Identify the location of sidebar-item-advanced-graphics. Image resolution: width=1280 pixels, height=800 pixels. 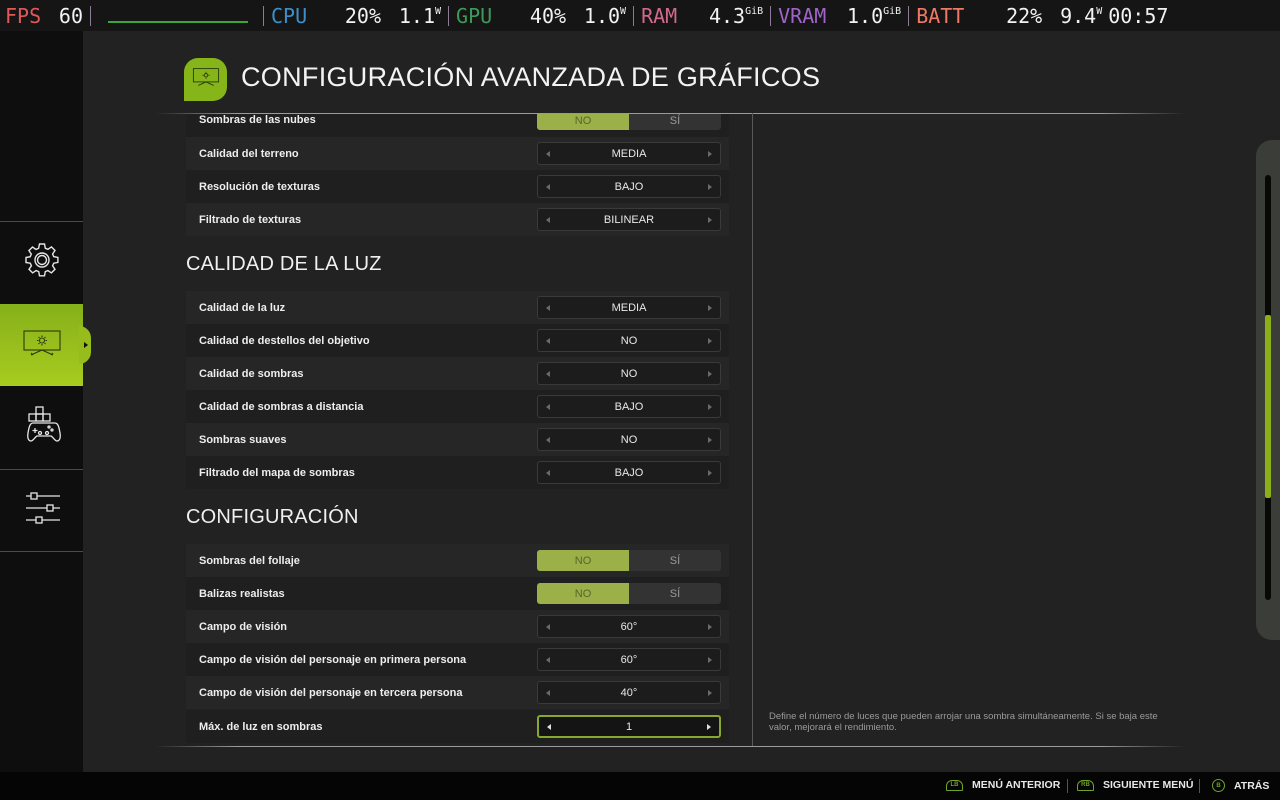
(45, 345).